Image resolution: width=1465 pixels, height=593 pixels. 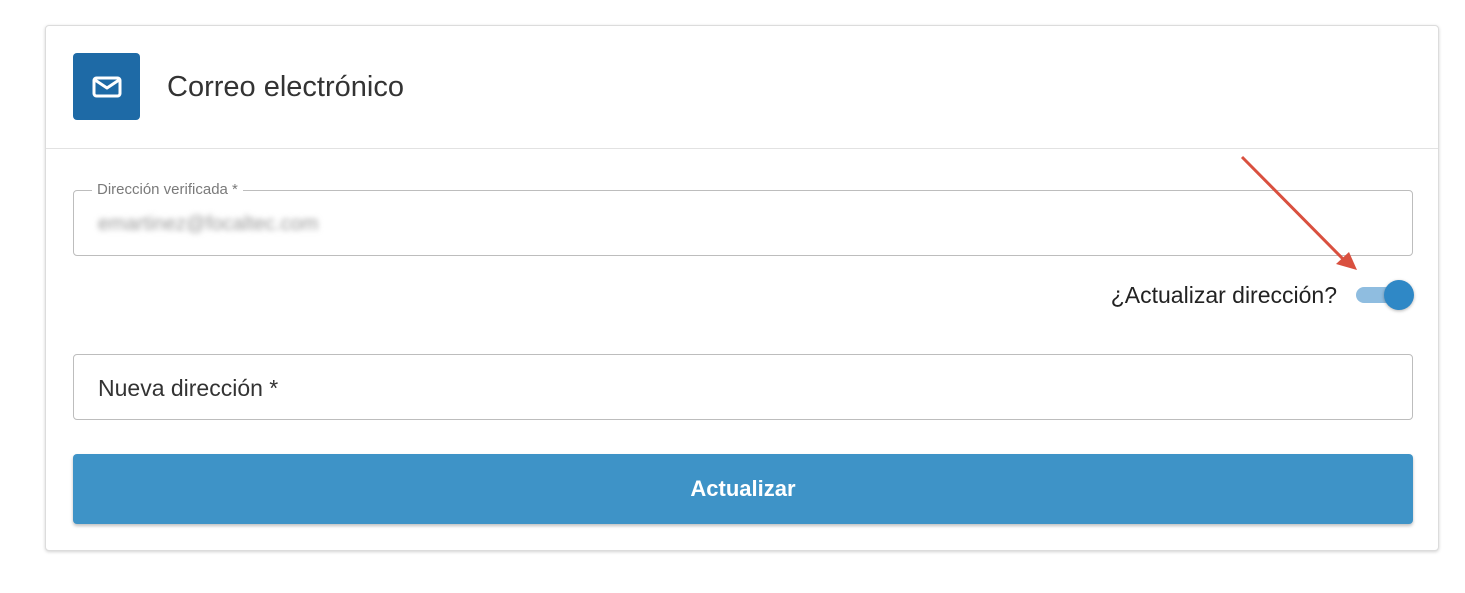 What do you see at coordinates (167, 190) in the screenshot?
I see `verified-email-label: Dirección verificada *` at bounding box center [167, 190].